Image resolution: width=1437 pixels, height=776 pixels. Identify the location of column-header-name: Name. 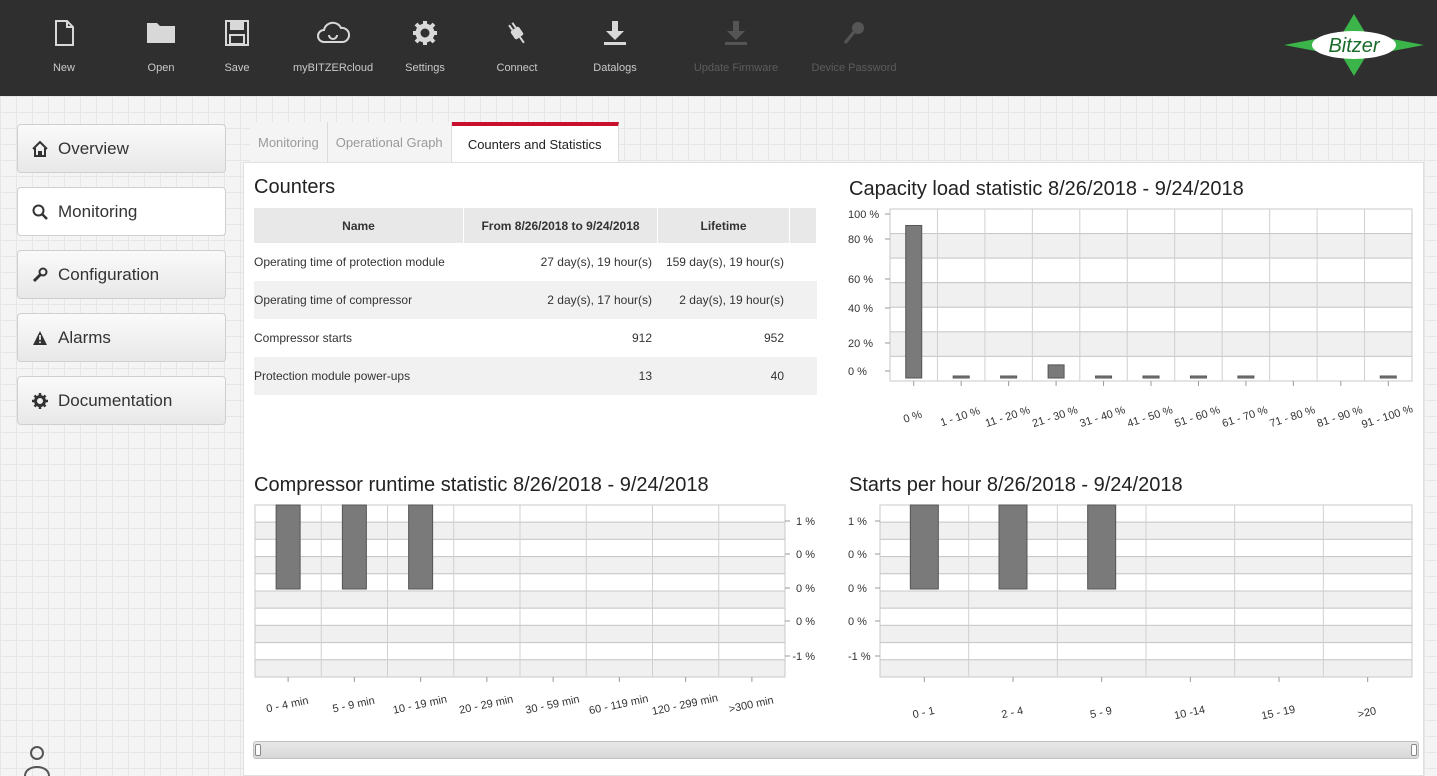
(359, 225).